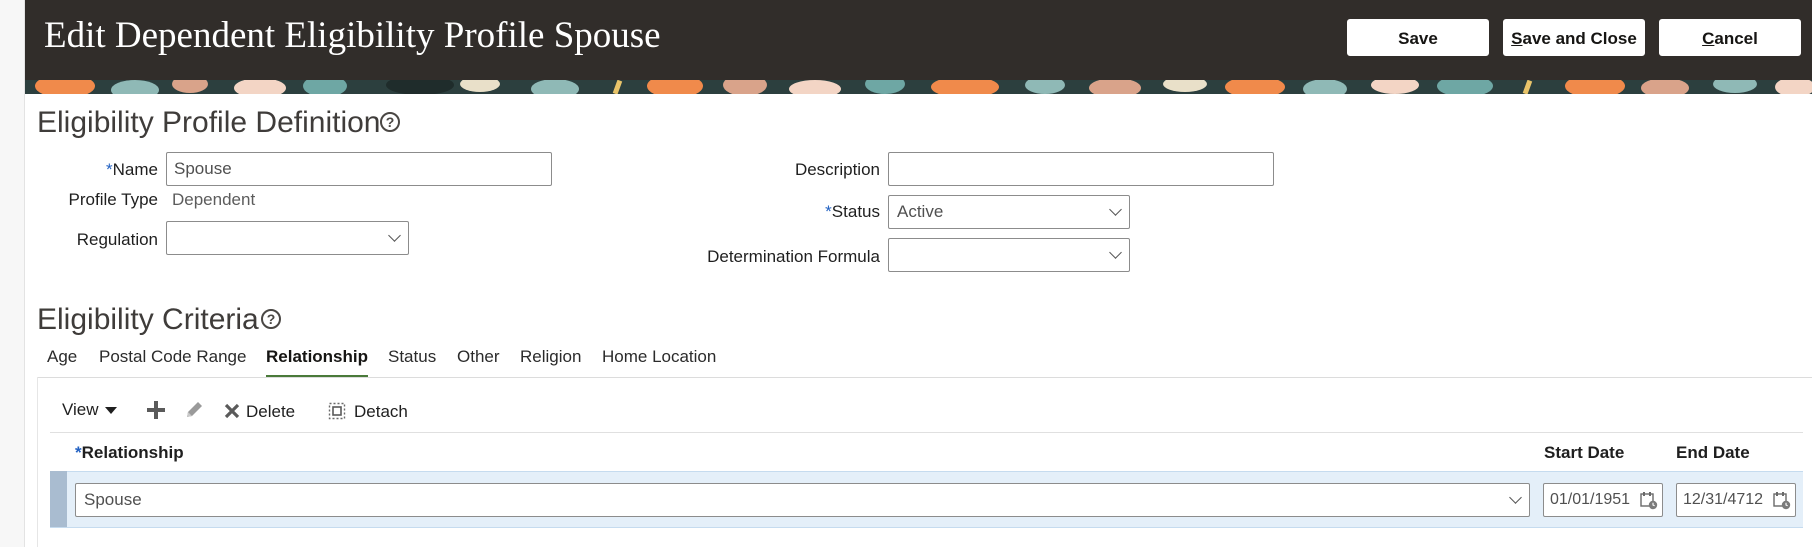 The image size is (1812, 547). I want to click on detach-icon, so click(337, 411).